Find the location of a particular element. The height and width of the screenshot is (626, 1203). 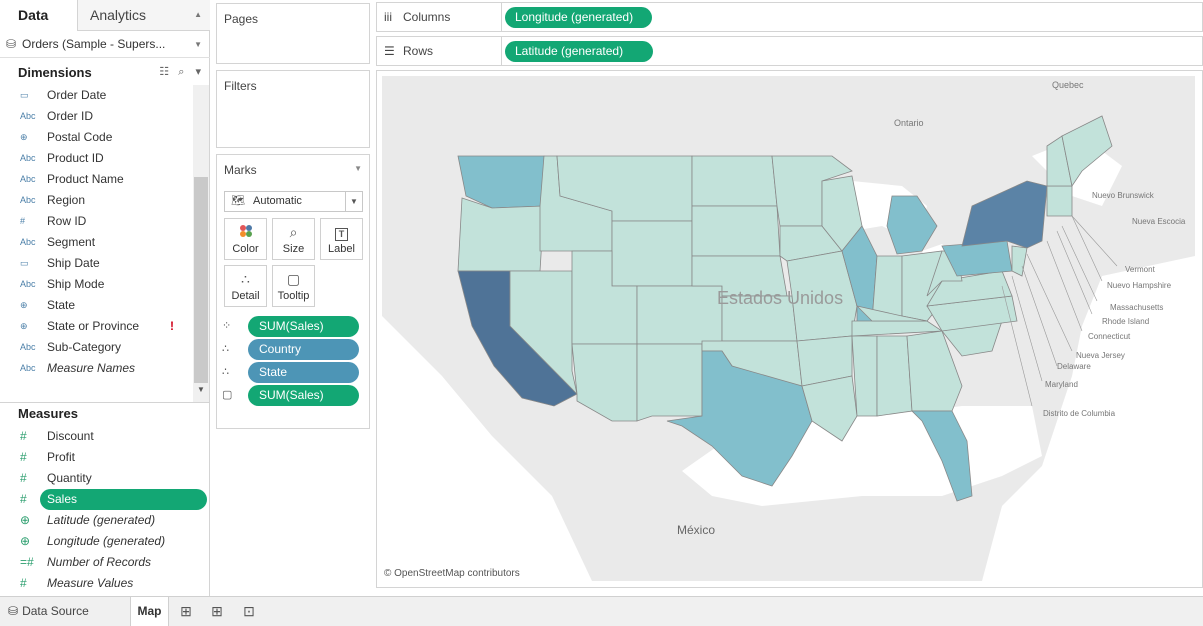

rows-shelf: ☰ Rows Latitude (generated) is located at coordinates (789, 51).